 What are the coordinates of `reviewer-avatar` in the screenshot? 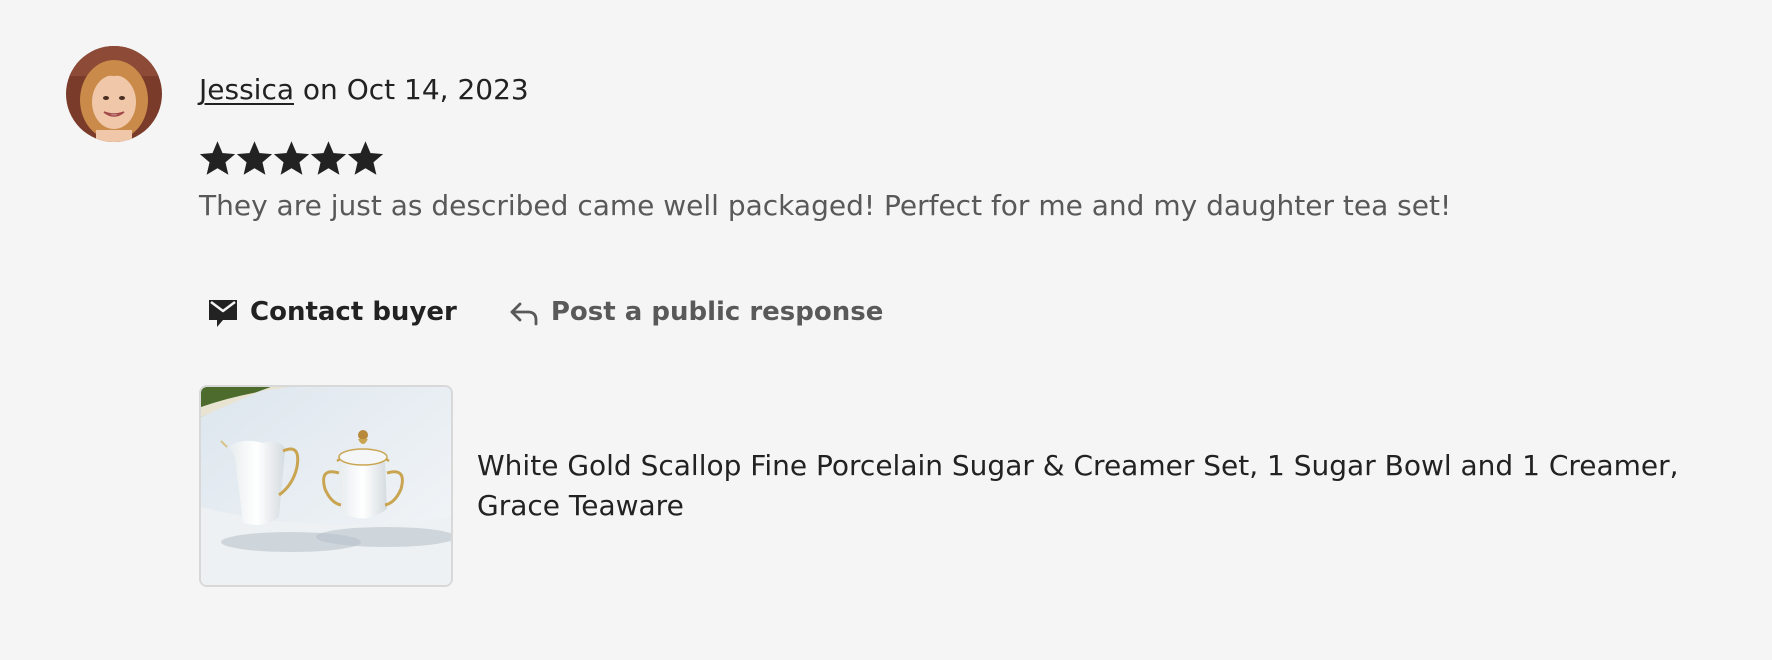 It's located at (114, 94).